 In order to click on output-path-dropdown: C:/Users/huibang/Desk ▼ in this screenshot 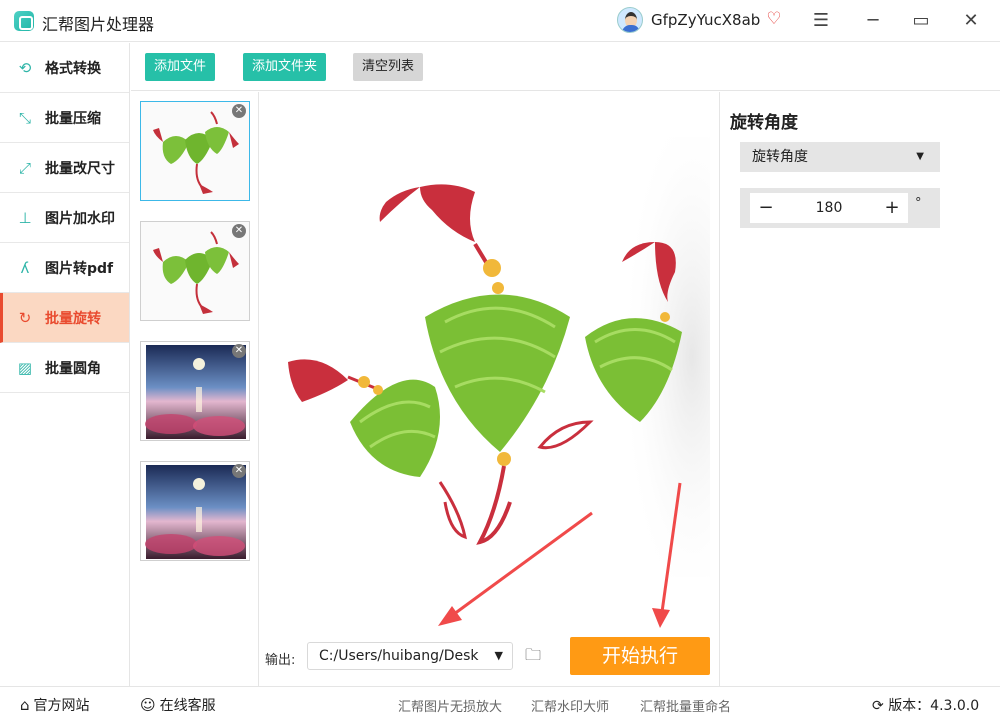, I will do `click(410, 656)`.